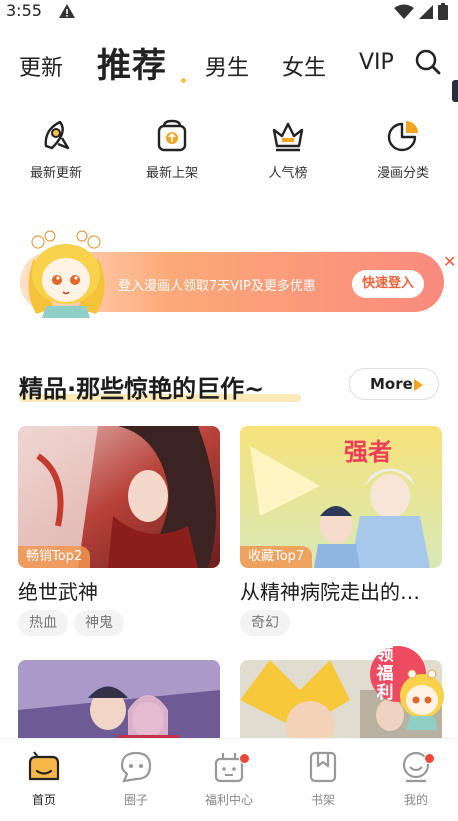 Image resolution: width=458 pixels, height=821 pixels. I want to click on bottom-nav: 首页 圈子 福利中心 书架 我的, so click(229, 779).